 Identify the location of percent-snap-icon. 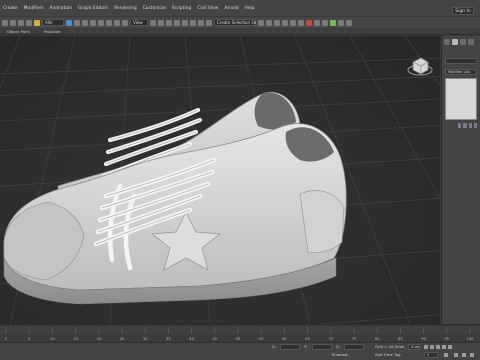
(193, 22).